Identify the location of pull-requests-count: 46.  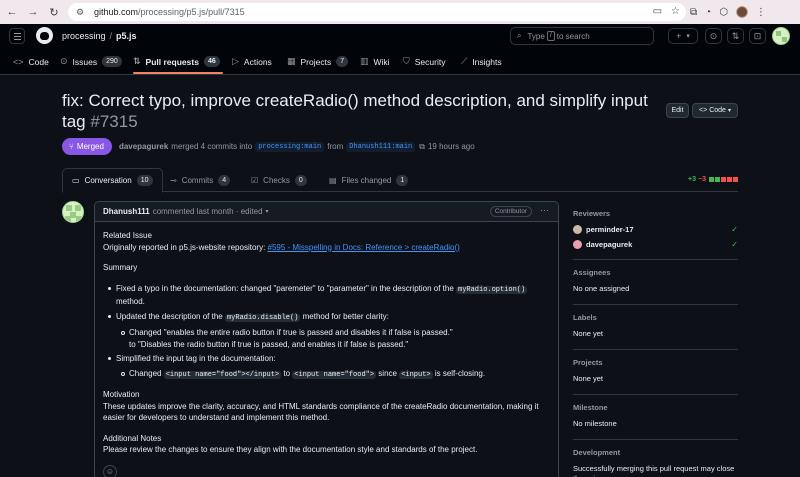
(211, 61).